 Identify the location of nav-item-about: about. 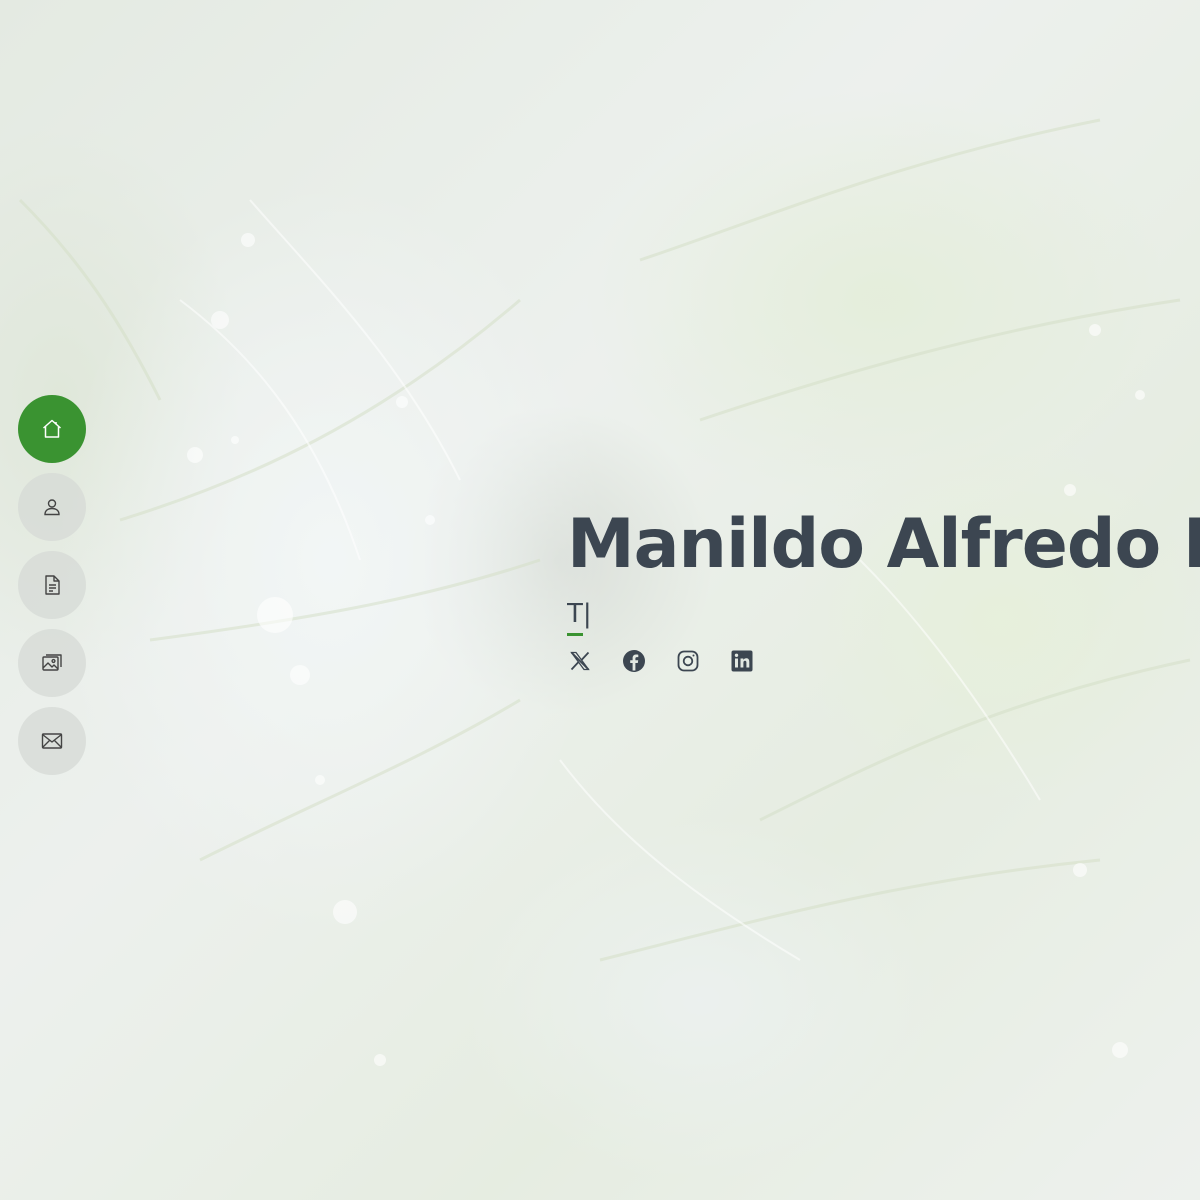
(52, 507).